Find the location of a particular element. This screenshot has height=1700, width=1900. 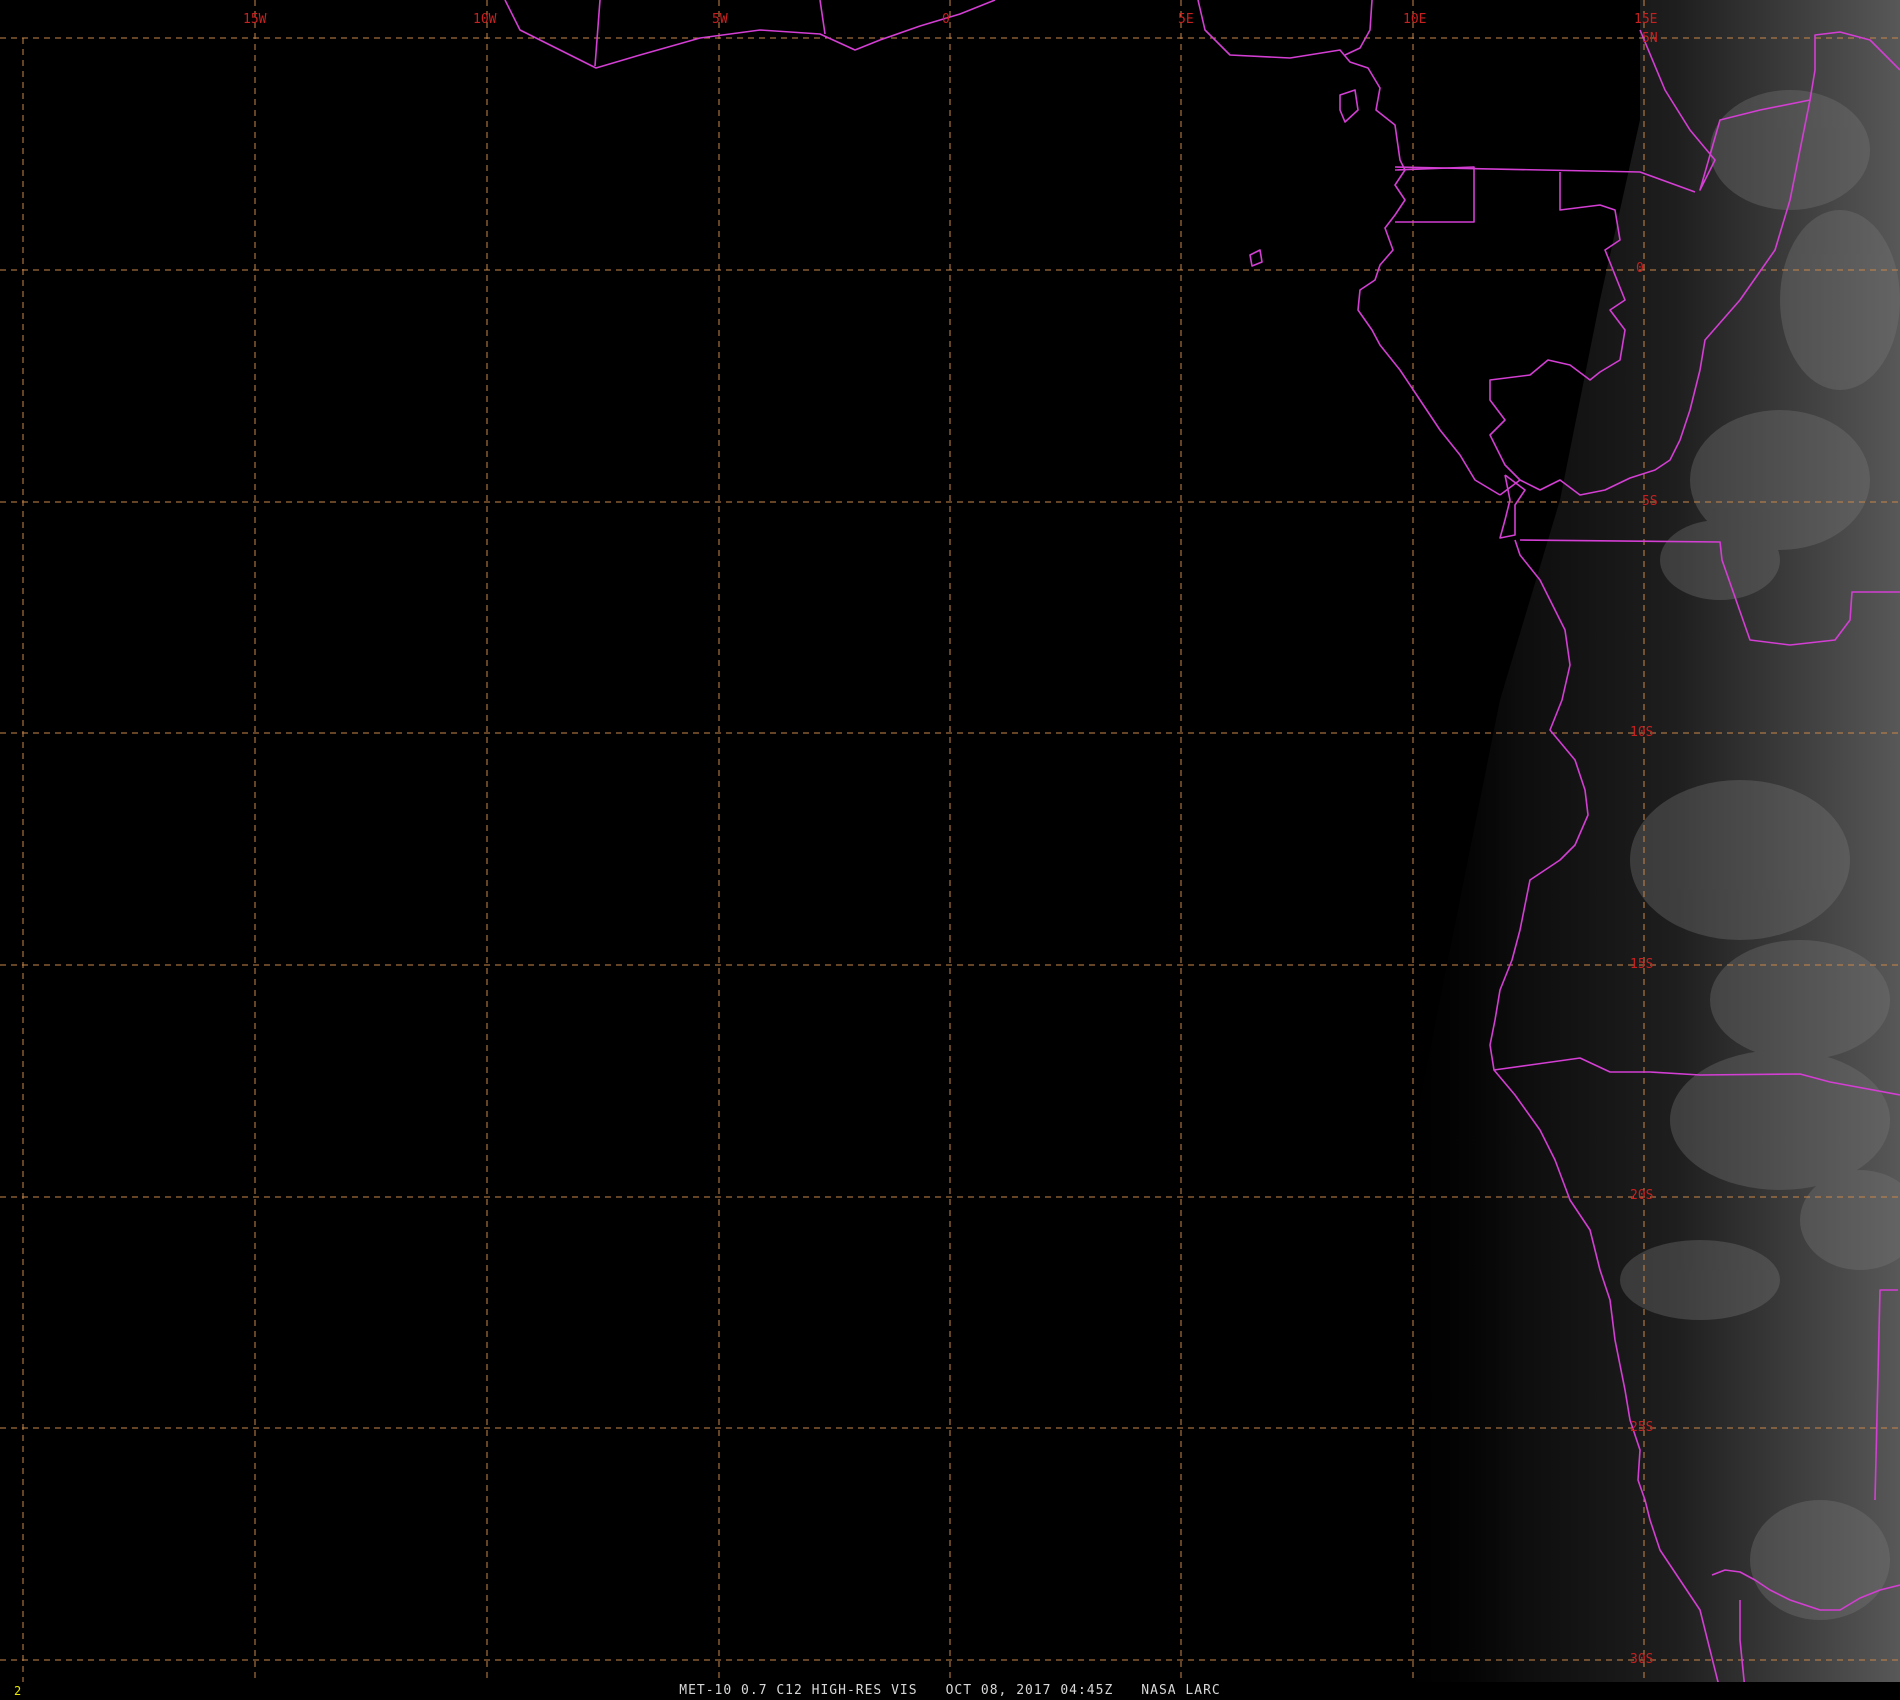

lat-label-10s: 10S is located at coordinates (1641, 732).